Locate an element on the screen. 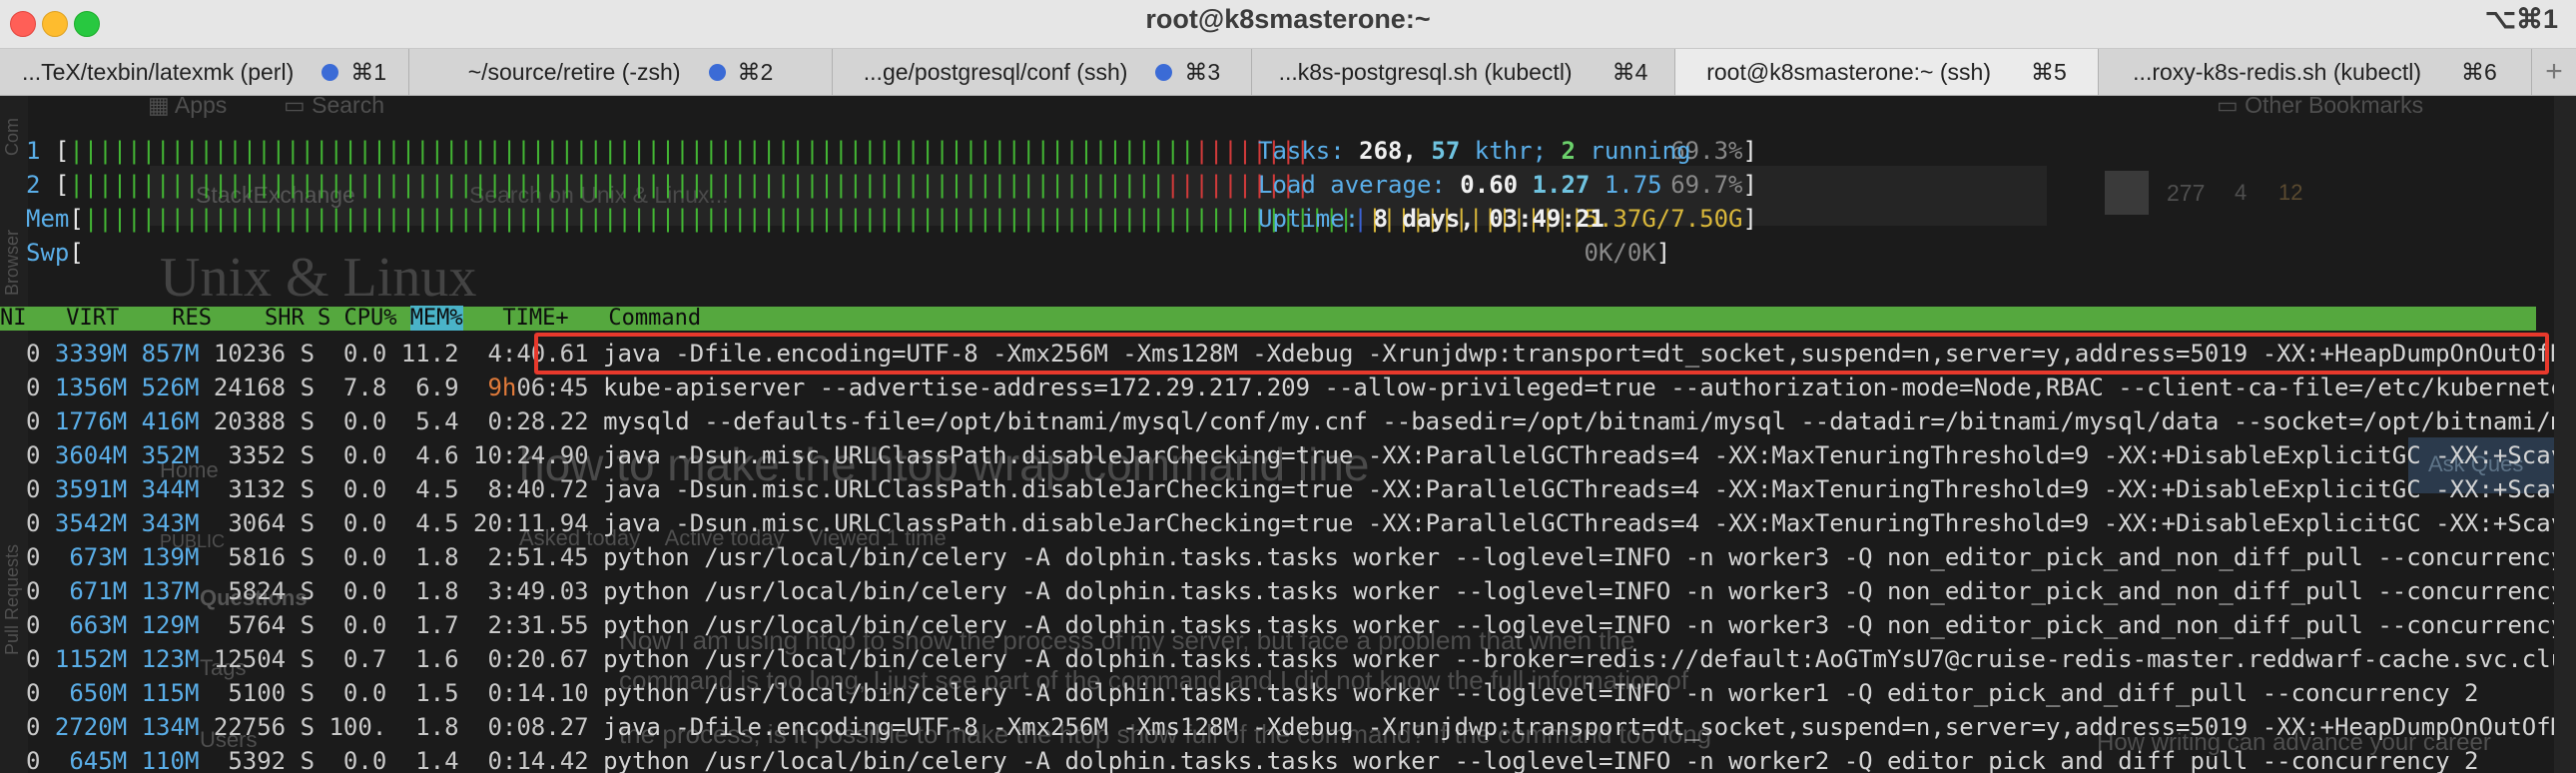 This screenshot has height=773, width=2576. tab-shortcut: ⌘2 is located at coordinates (755, 71).